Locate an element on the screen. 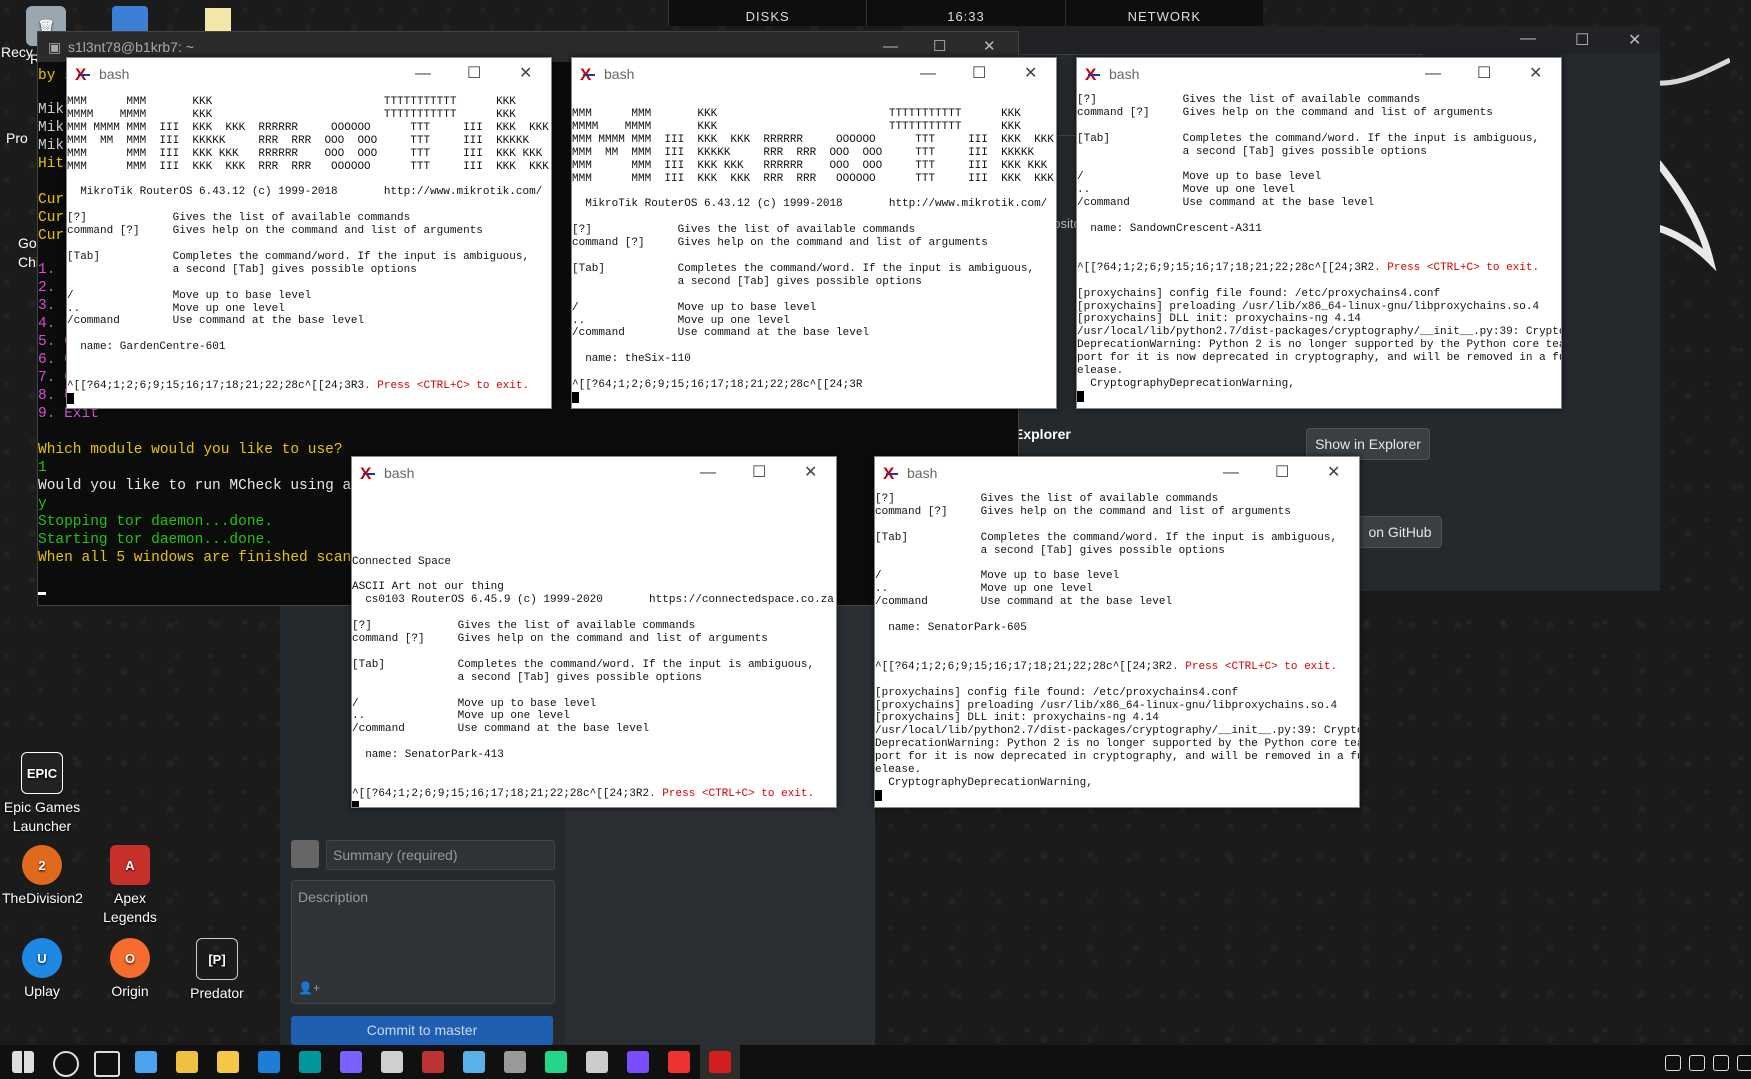 The width and height of the screenshot is (1751, 1079). commit-button: Commit to master is located at coordinates (422, 1030).